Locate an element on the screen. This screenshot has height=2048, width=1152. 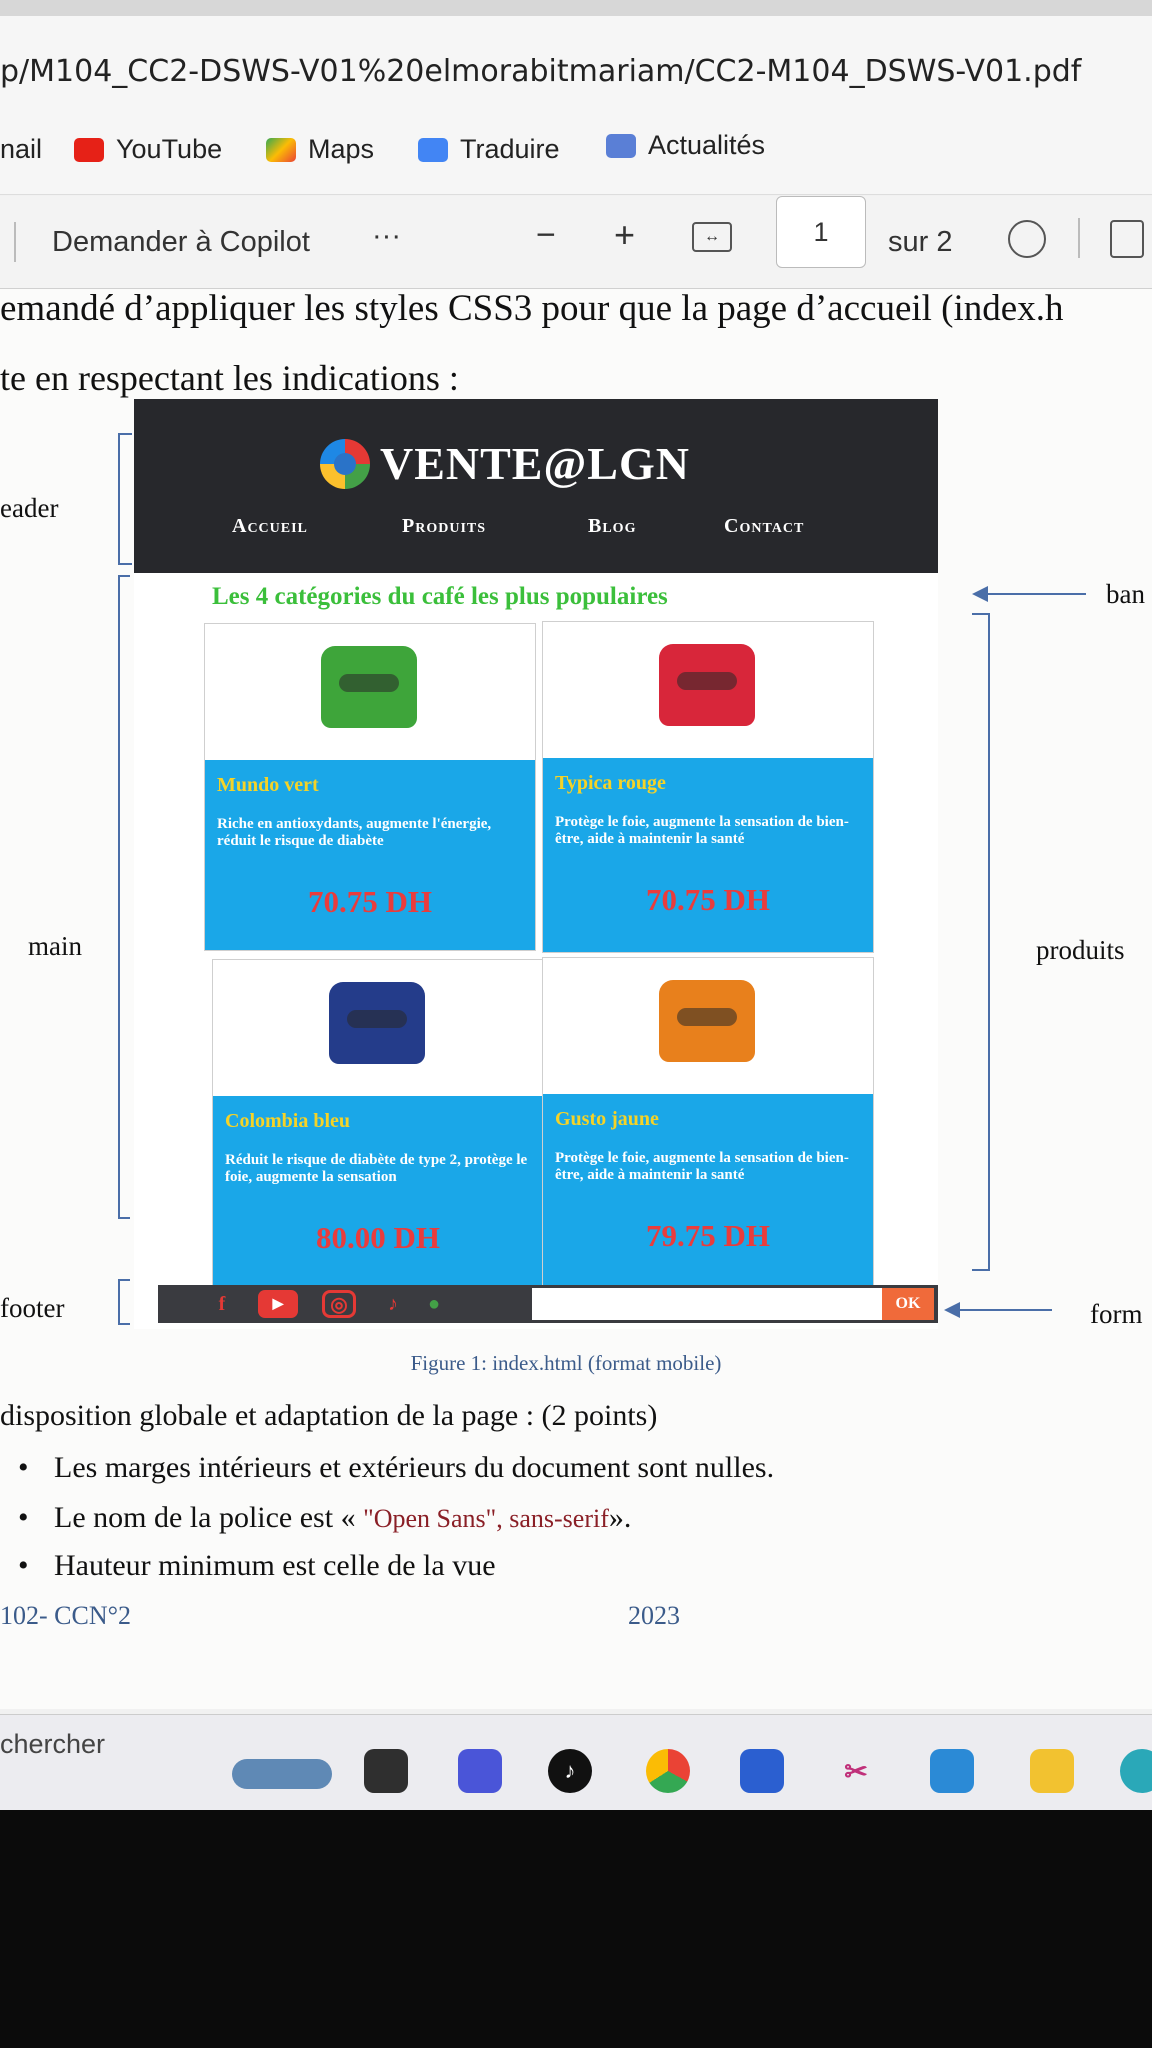
product-price: 80.00 DH is located at coordinates (378, 1237).